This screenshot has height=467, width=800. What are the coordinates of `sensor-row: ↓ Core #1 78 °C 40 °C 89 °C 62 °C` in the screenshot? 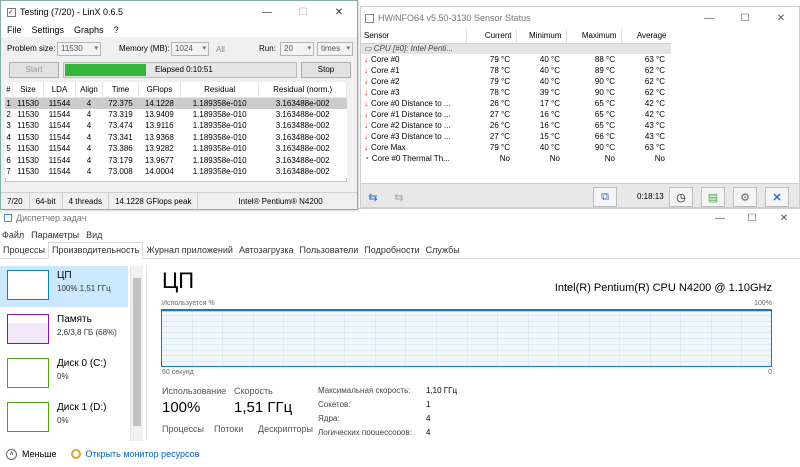 It's located at (516, 70).